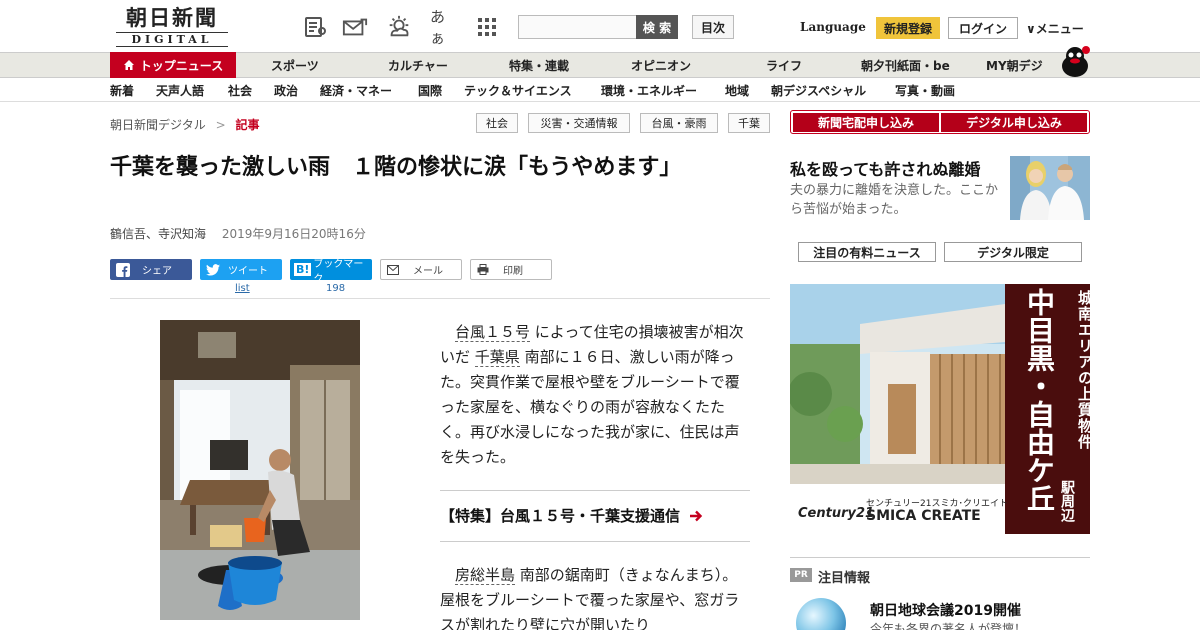 This screenshot has height=630, width=1200. What do you see at coordinates (497, 123) in the screenshot?
I see `tag-society: 社会` at bounding box center [497, 123].